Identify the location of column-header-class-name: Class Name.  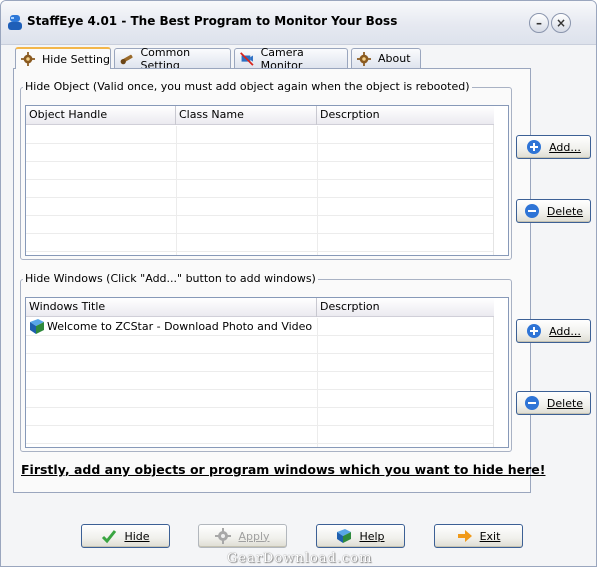
(246, 115).